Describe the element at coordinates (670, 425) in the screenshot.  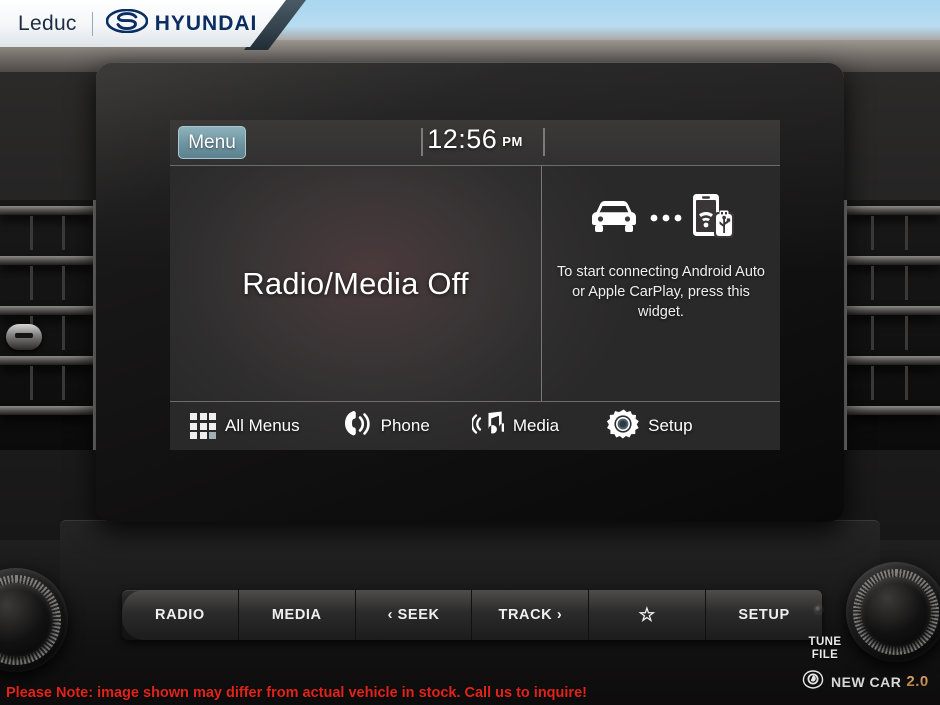
I see `shortcut-setup-label: Setup` at that location.